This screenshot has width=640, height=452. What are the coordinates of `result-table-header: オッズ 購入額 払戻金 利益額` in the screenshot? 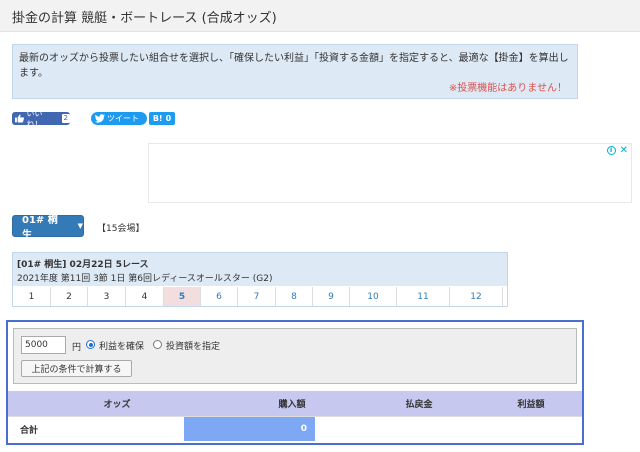 It's located at (295, 403).